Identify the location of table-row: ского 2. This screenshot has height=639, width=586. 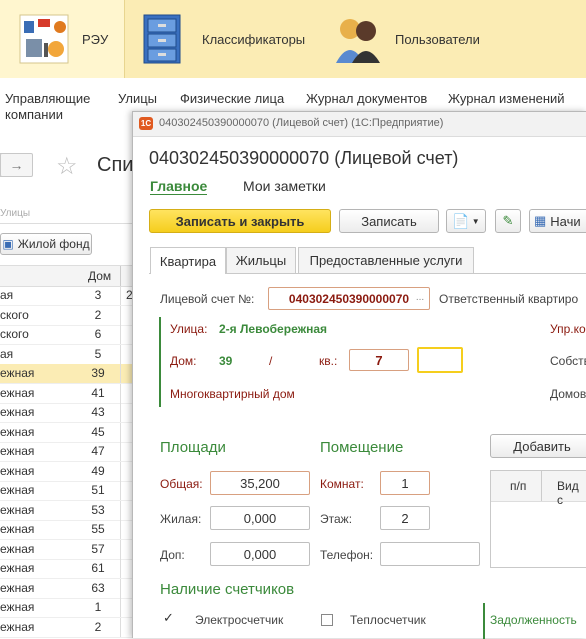
(66, 315).